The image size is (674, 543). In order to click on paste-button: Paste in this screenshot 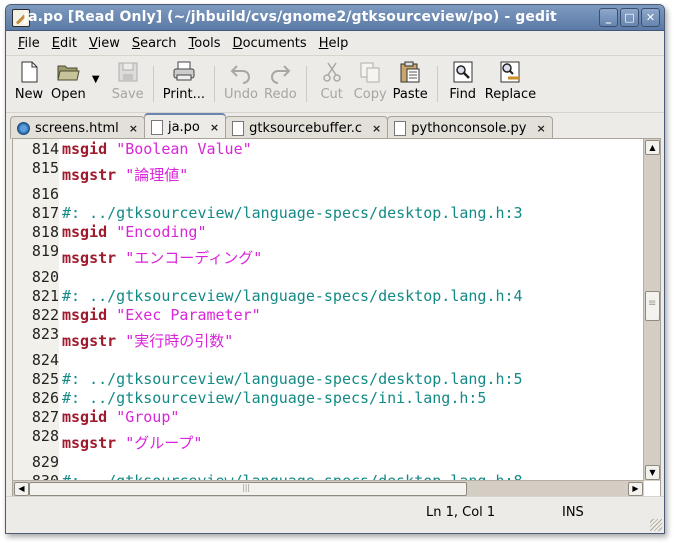, I will do `click(410, 81)`.